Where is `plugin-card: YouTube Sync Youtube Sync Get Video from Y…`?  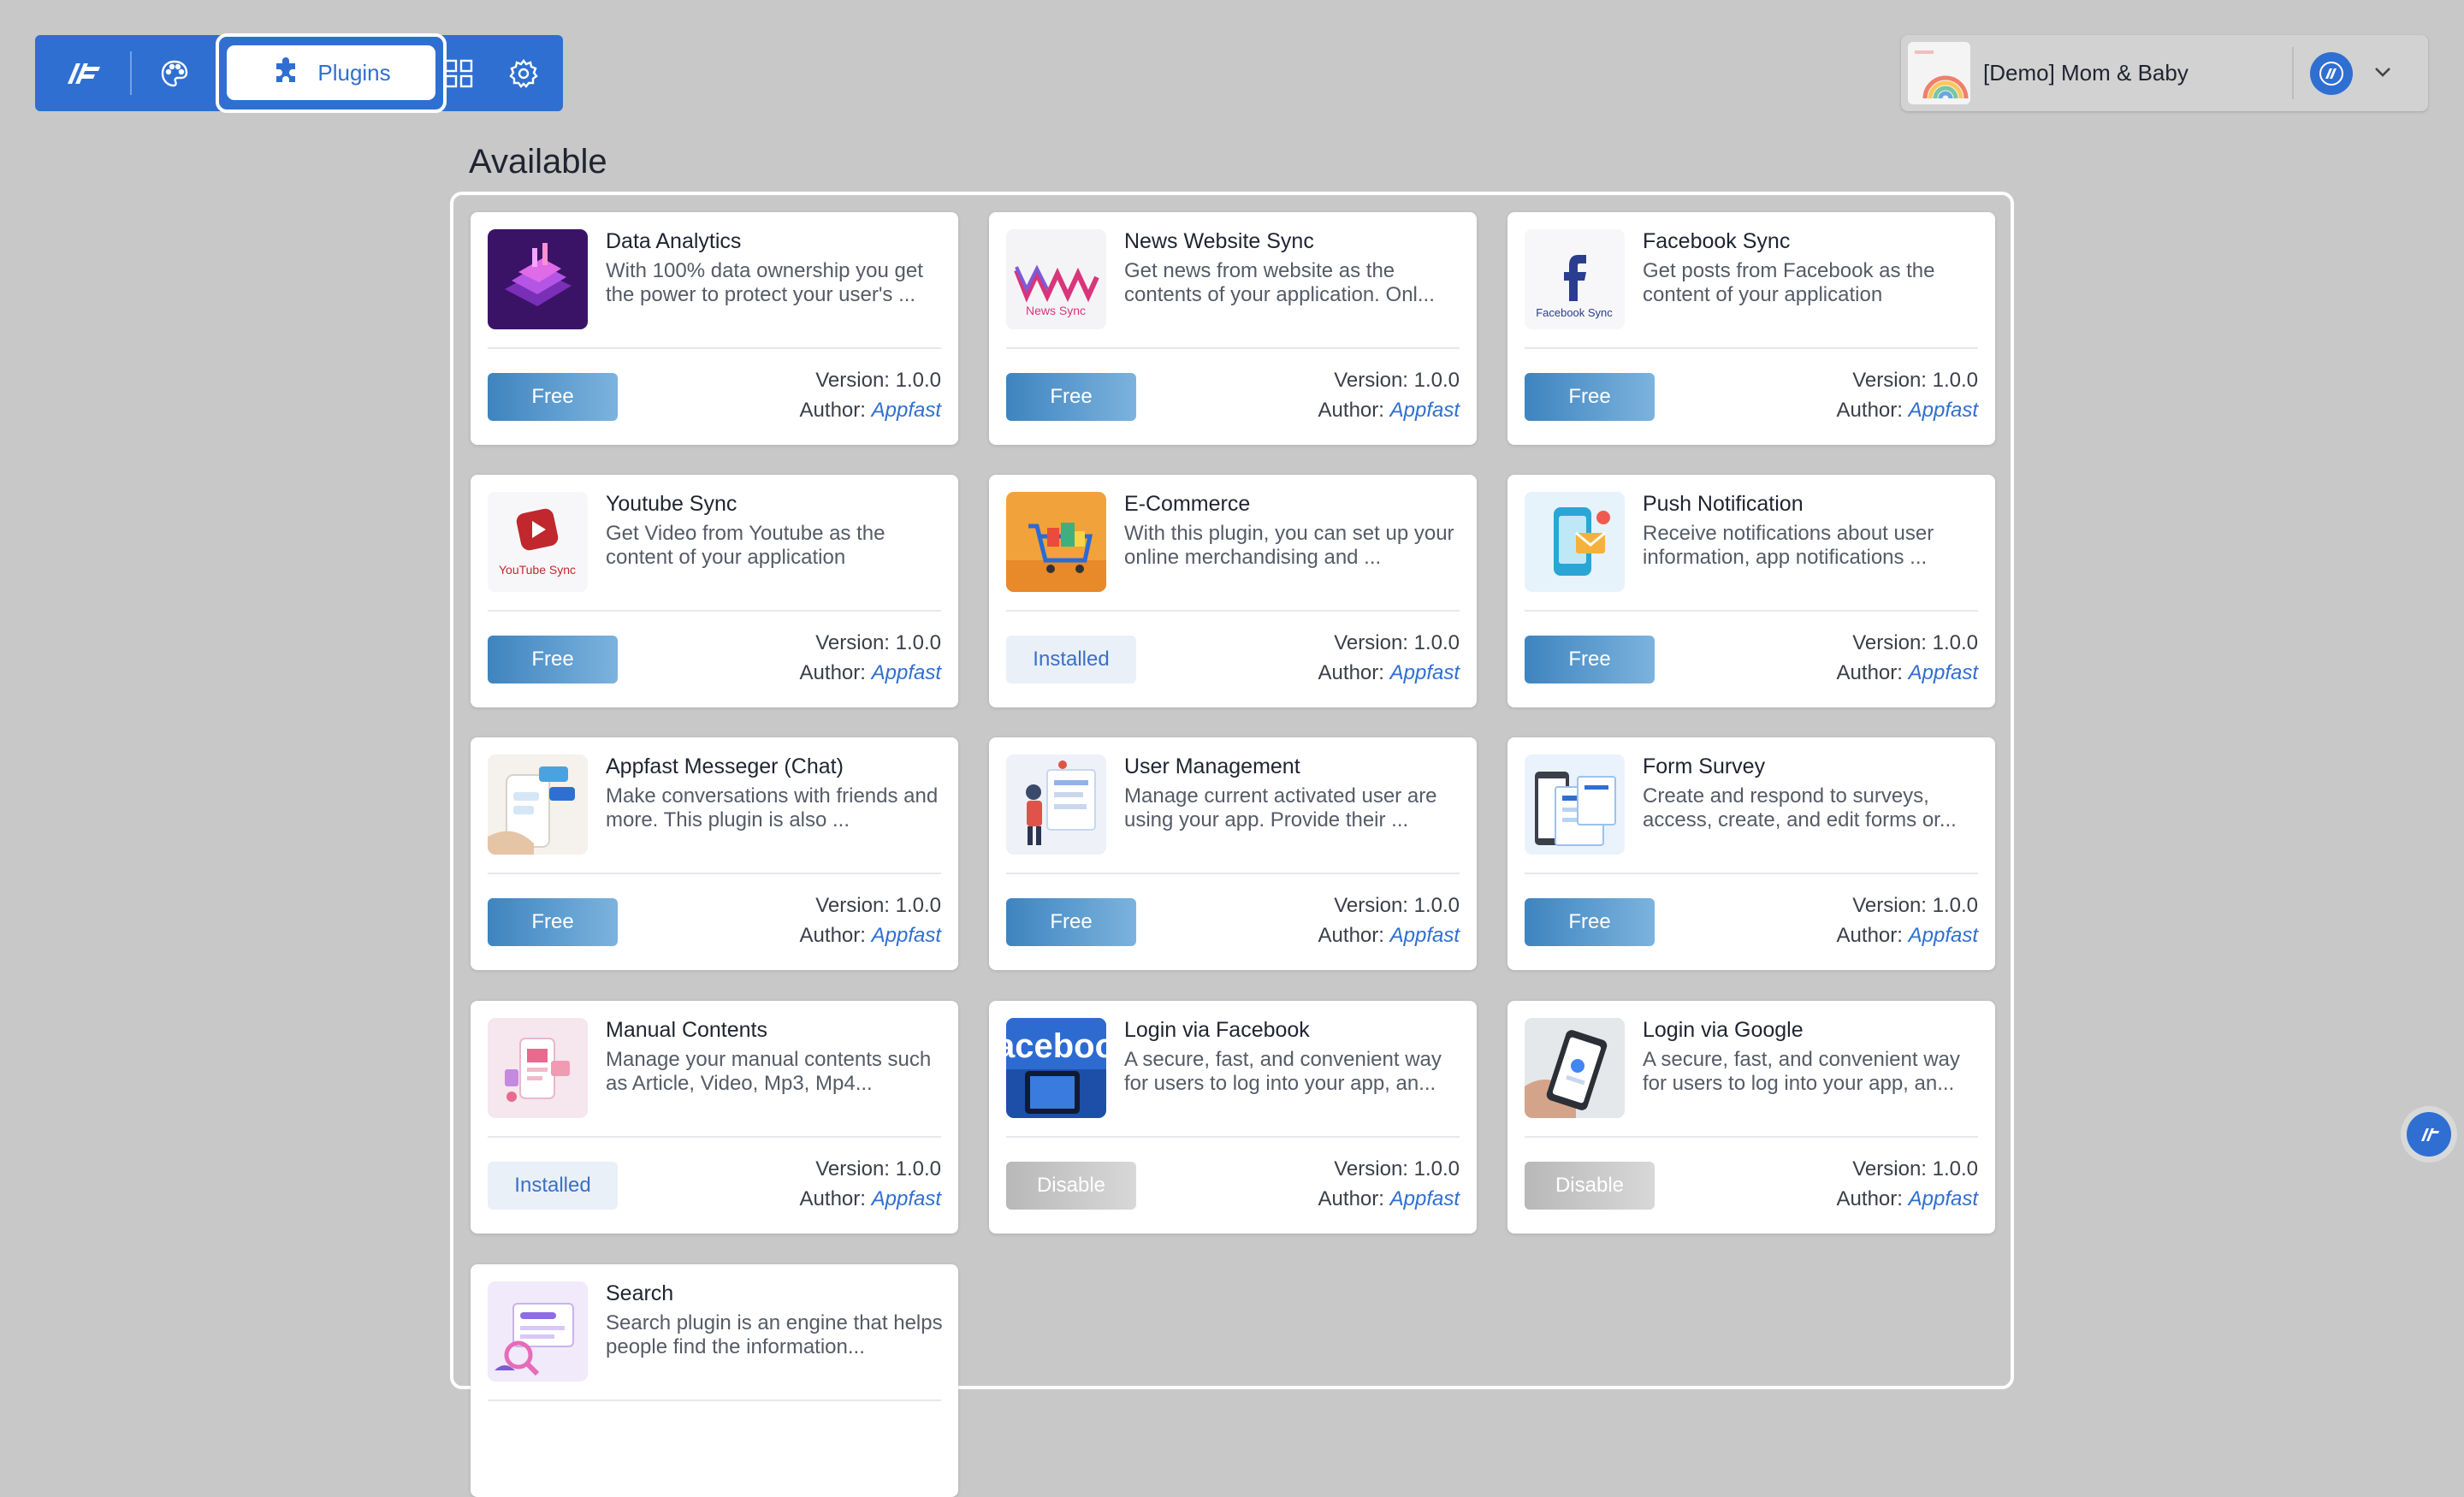 plugin-card: YouTube Sync Youtube Sync Get Video from Y… is located at coordinates (714, 591).